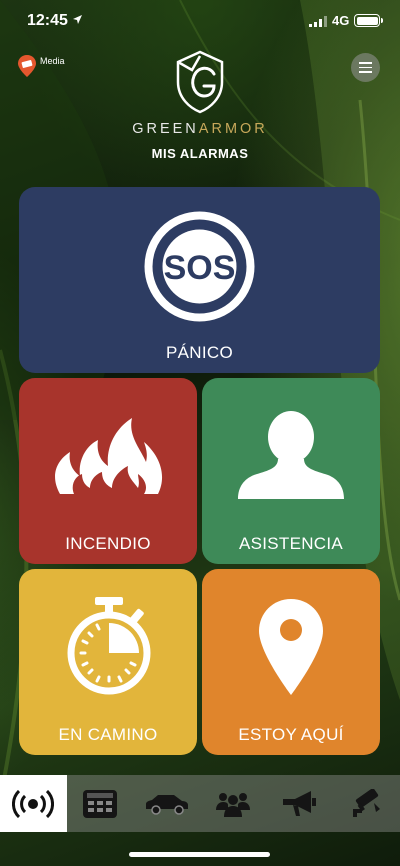  What do you see at coordinates (108, 543) in the screenshot?
I see `tile-label-fire: INCENDIO` at bounding box center [108, 543].